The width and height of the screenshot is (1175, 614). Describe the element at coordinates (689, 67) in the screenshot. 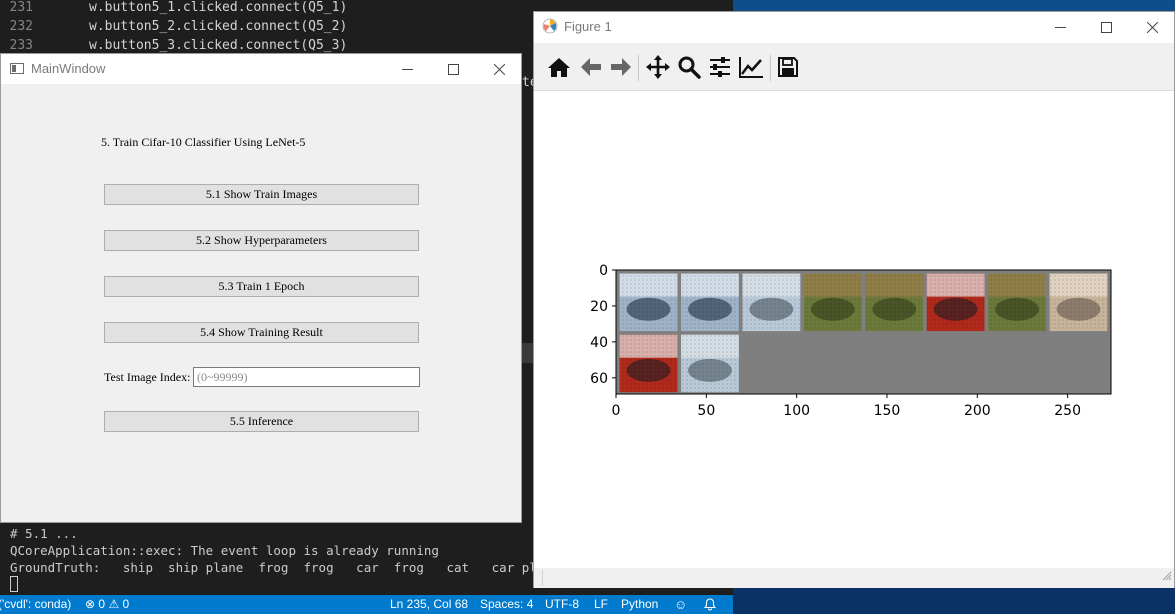

I see `zoom-icon` at that location.